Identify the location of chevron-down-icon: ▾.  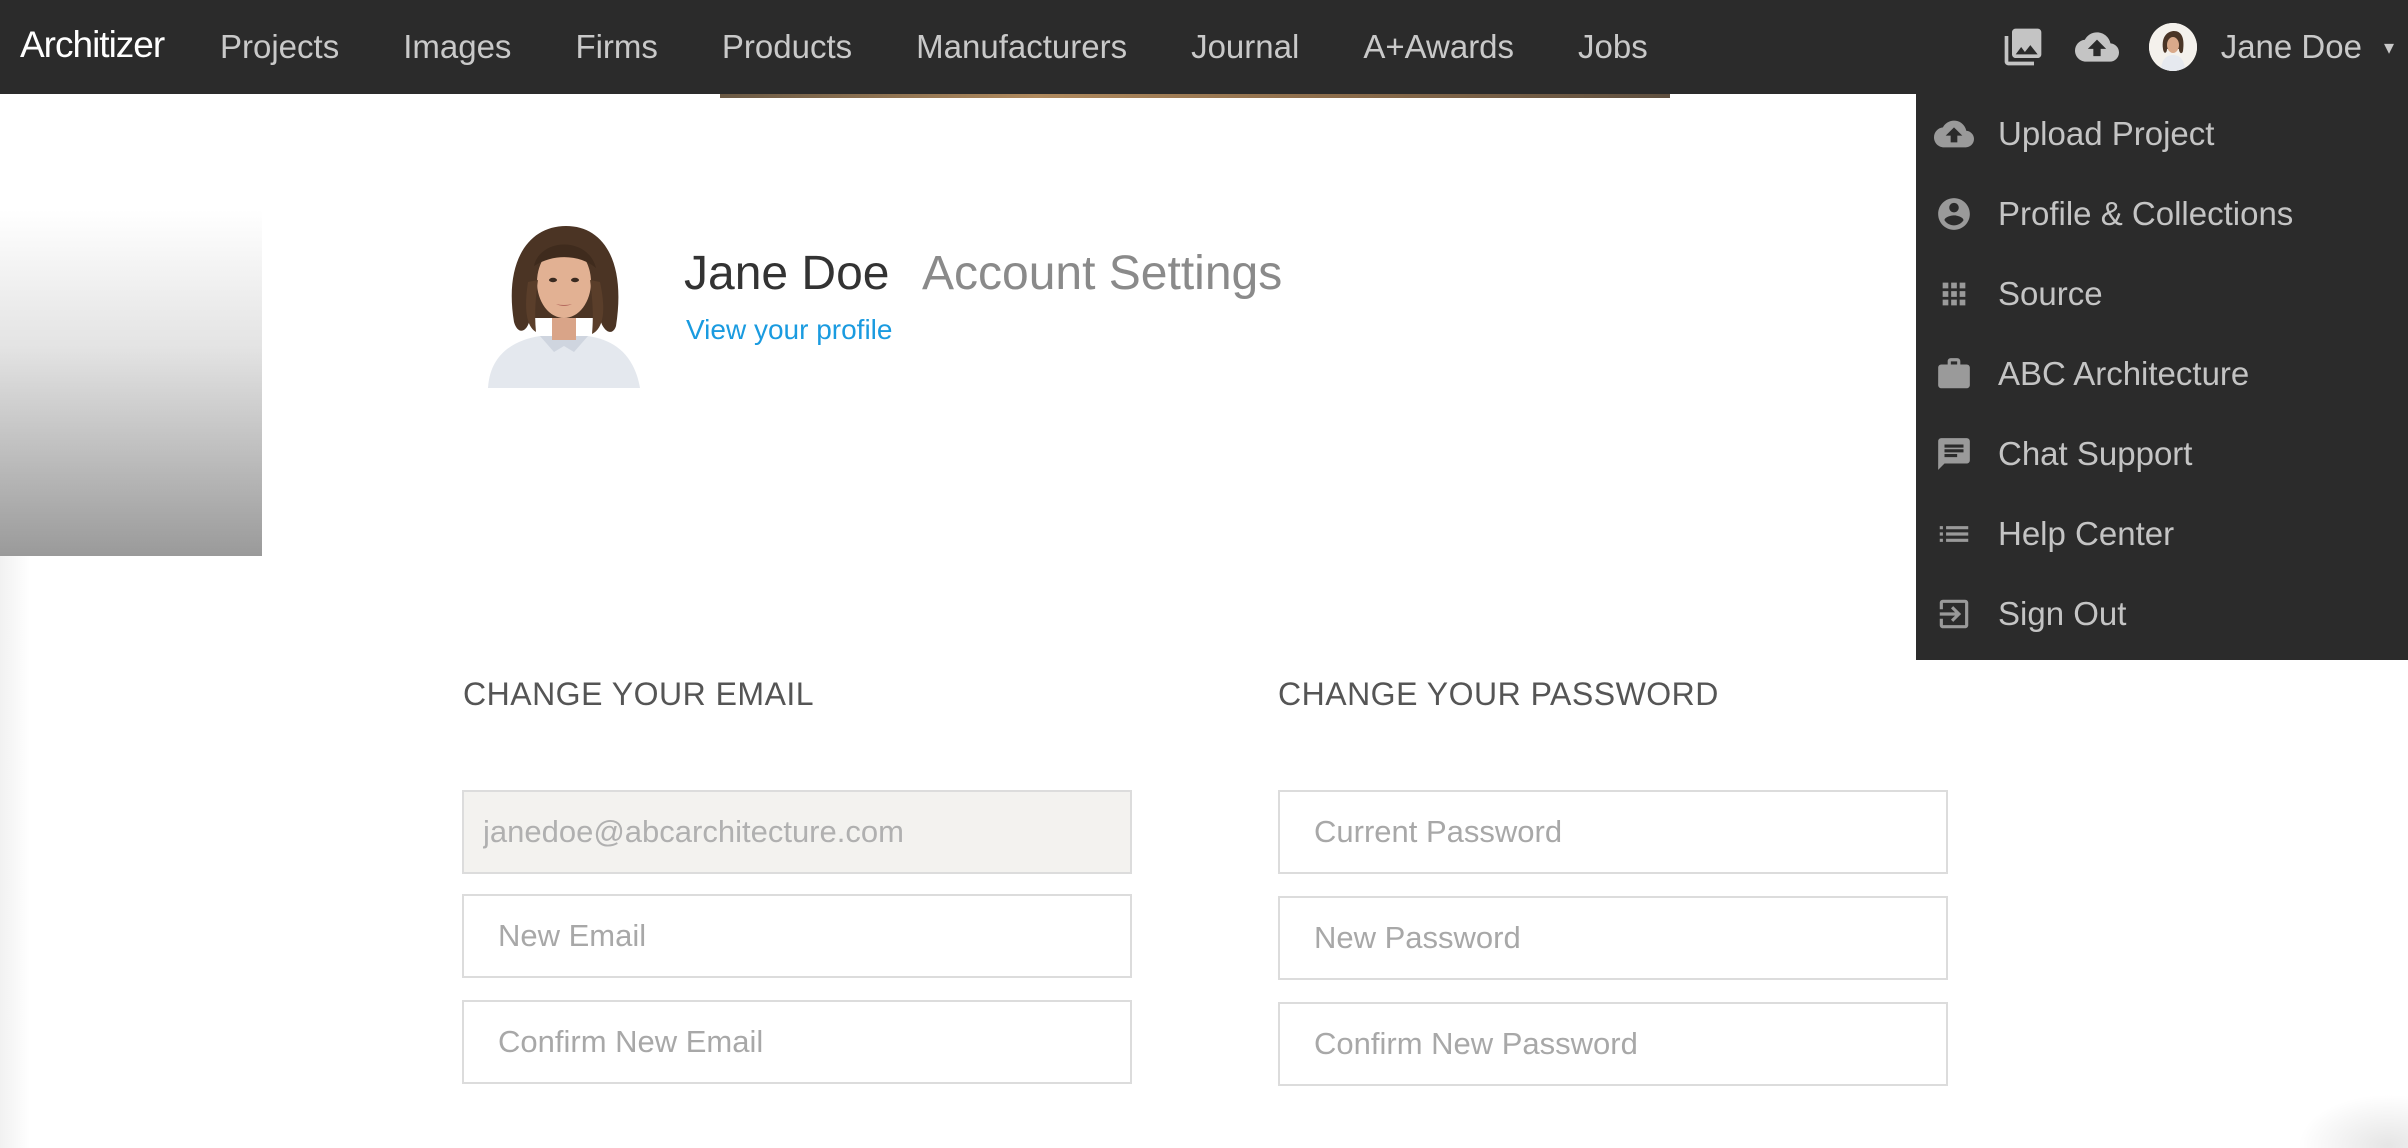
(2389, 47).